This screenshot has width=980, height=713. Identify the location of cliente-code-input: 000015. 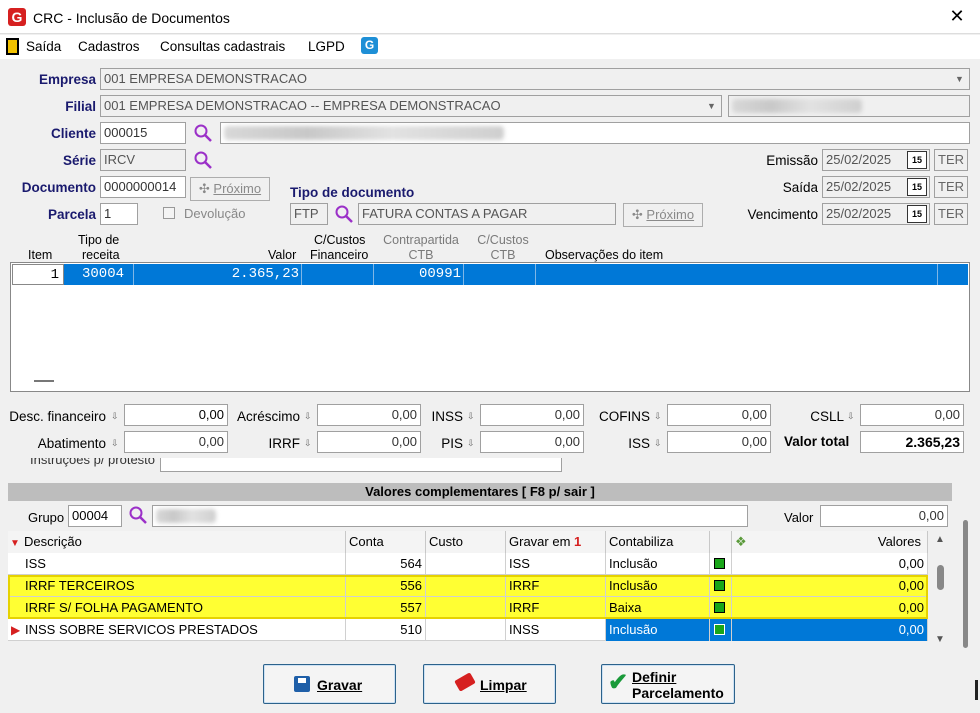
(143, 133).